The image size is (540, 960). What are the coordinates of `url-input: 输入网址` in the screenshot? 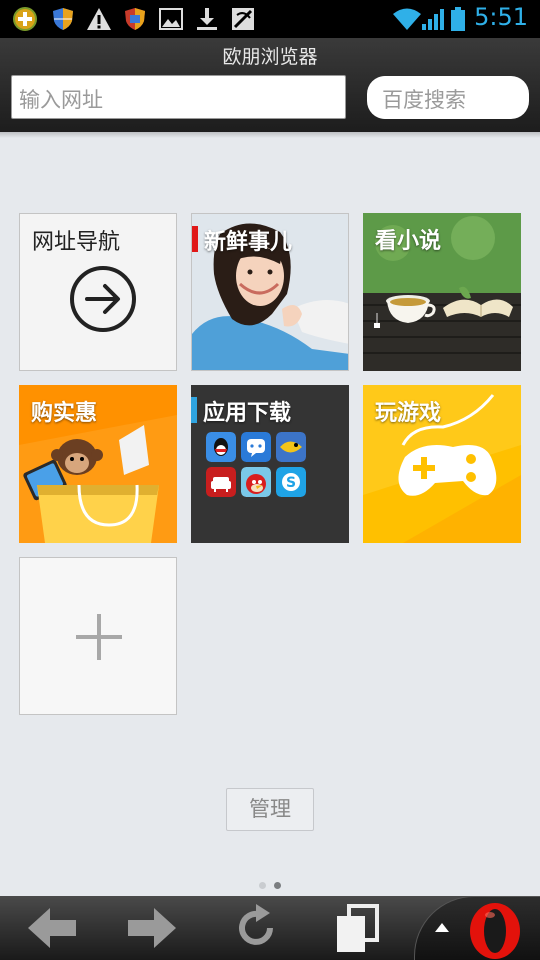 It's located at (178, 97).